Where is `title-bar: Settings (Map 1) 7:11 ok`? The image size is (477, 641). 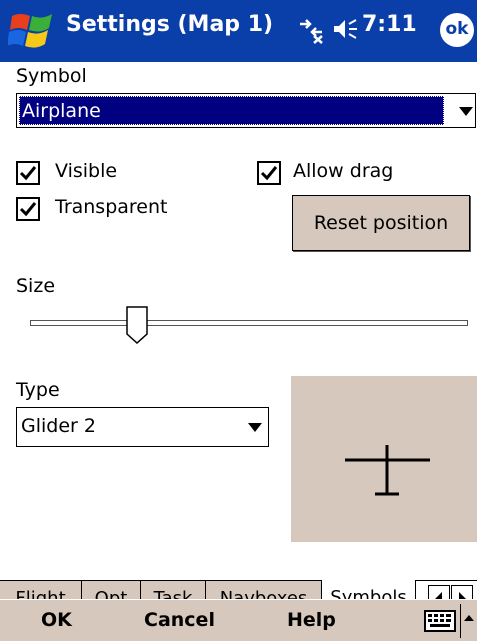 title-bar: Settings (Map 1) 7:11 ok is located at coordinates (238, 31).